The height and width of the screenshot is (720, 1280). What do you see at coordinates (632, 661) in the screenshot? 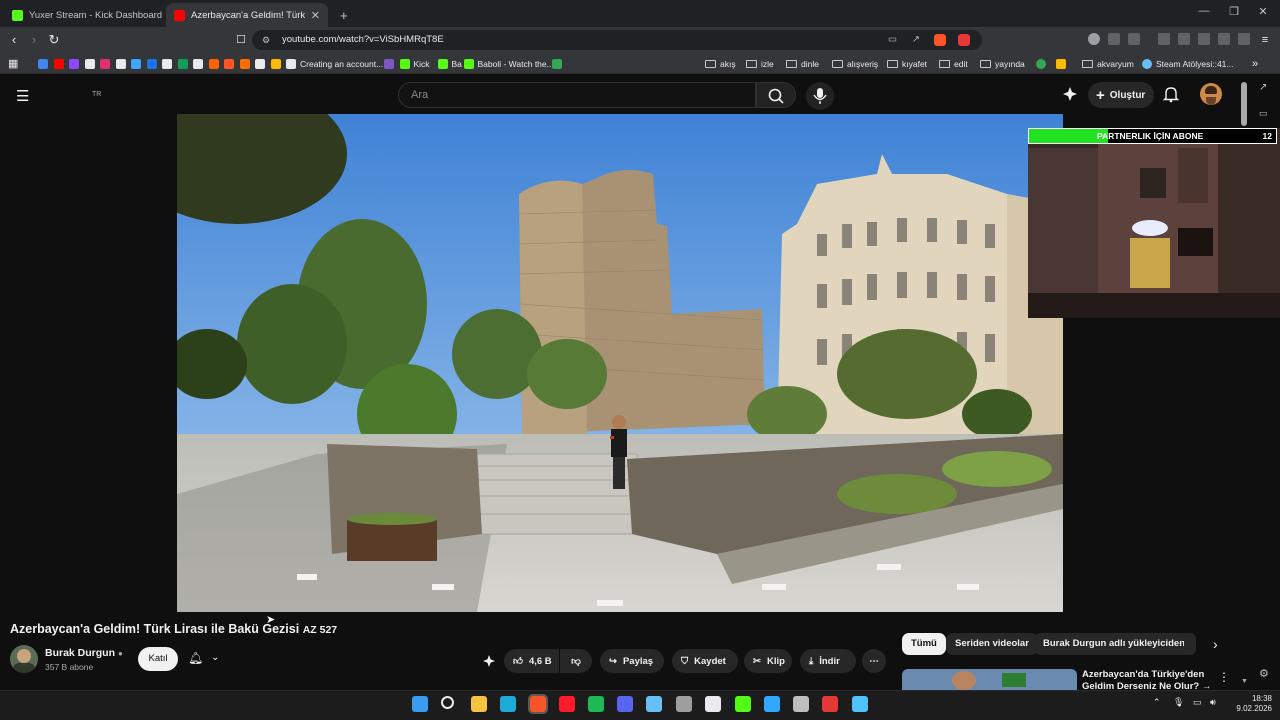
I see `share-button: ↪ Paylaş` at bounding box center [632, 661].